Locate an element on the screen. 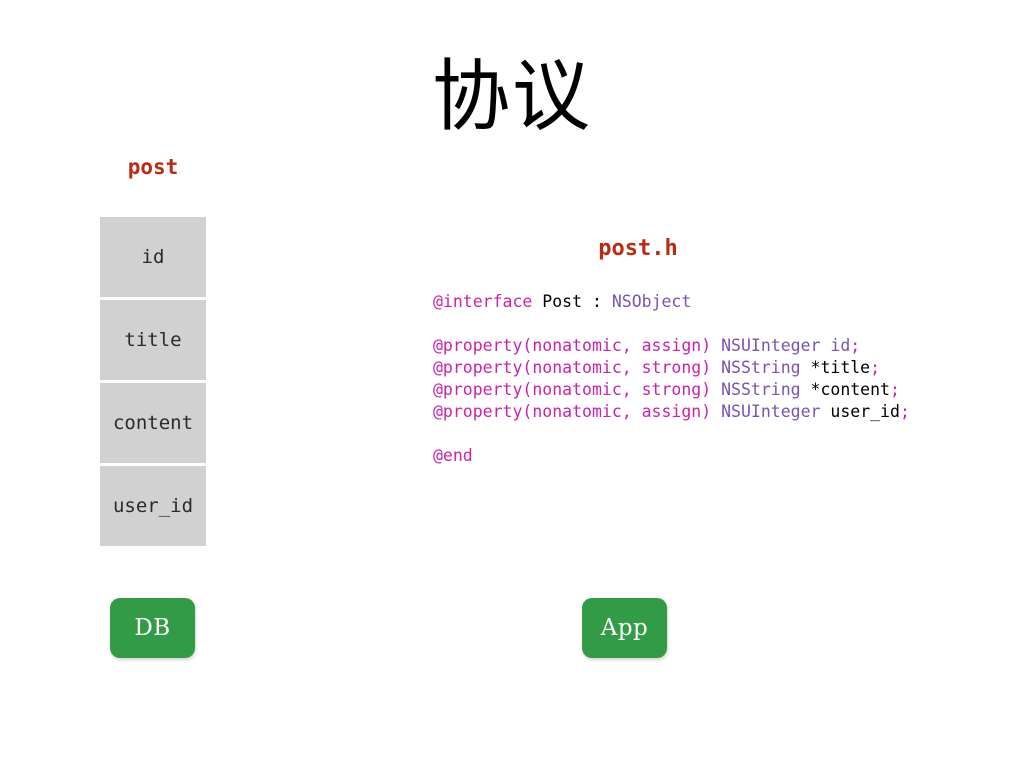  db-table-column: id is located at coordinates (153, 257).